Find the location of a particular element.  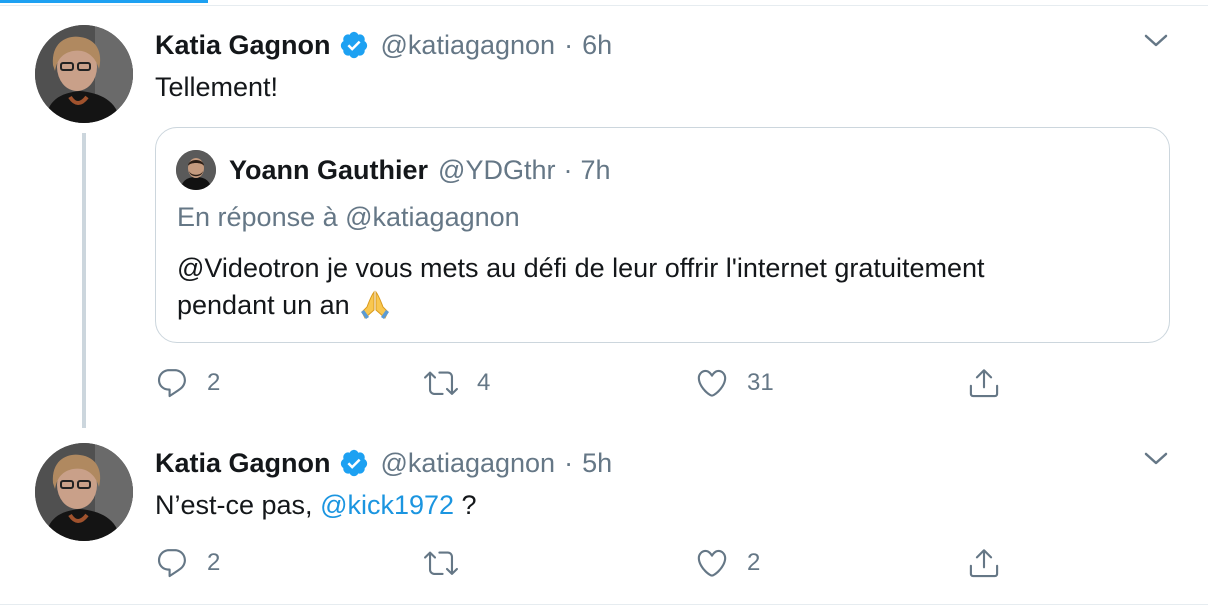

quoted-tweet-header: Yoann Gauthier @YDGthr · 7h is located at coordinates (420, 170).